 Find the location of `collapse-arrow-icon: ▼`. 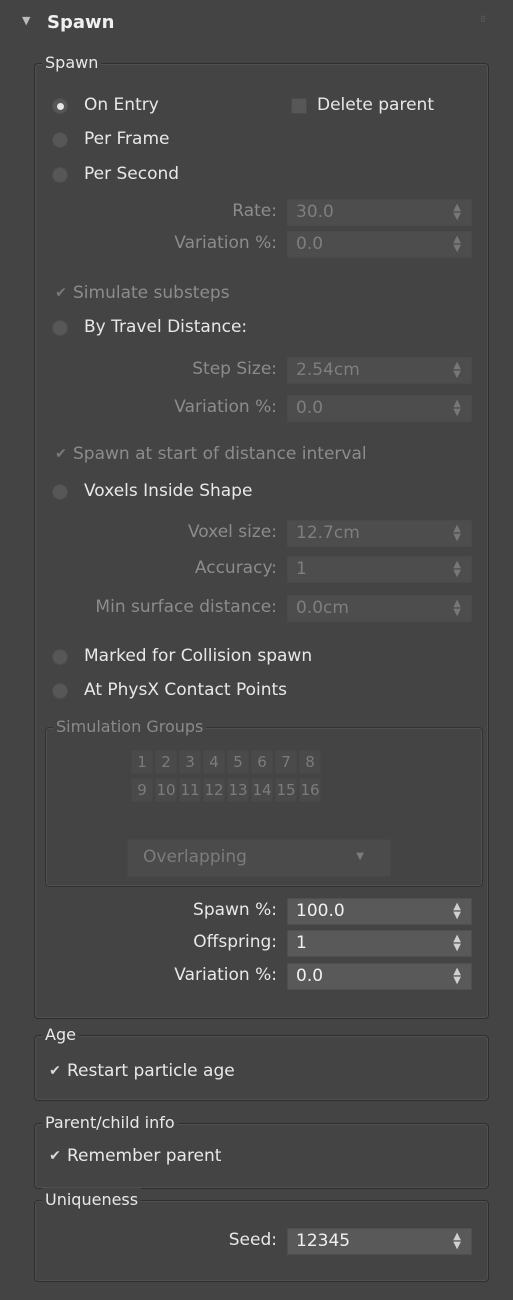

collapse-arrow-icon: ▼ is located at coordinates (26, 20).